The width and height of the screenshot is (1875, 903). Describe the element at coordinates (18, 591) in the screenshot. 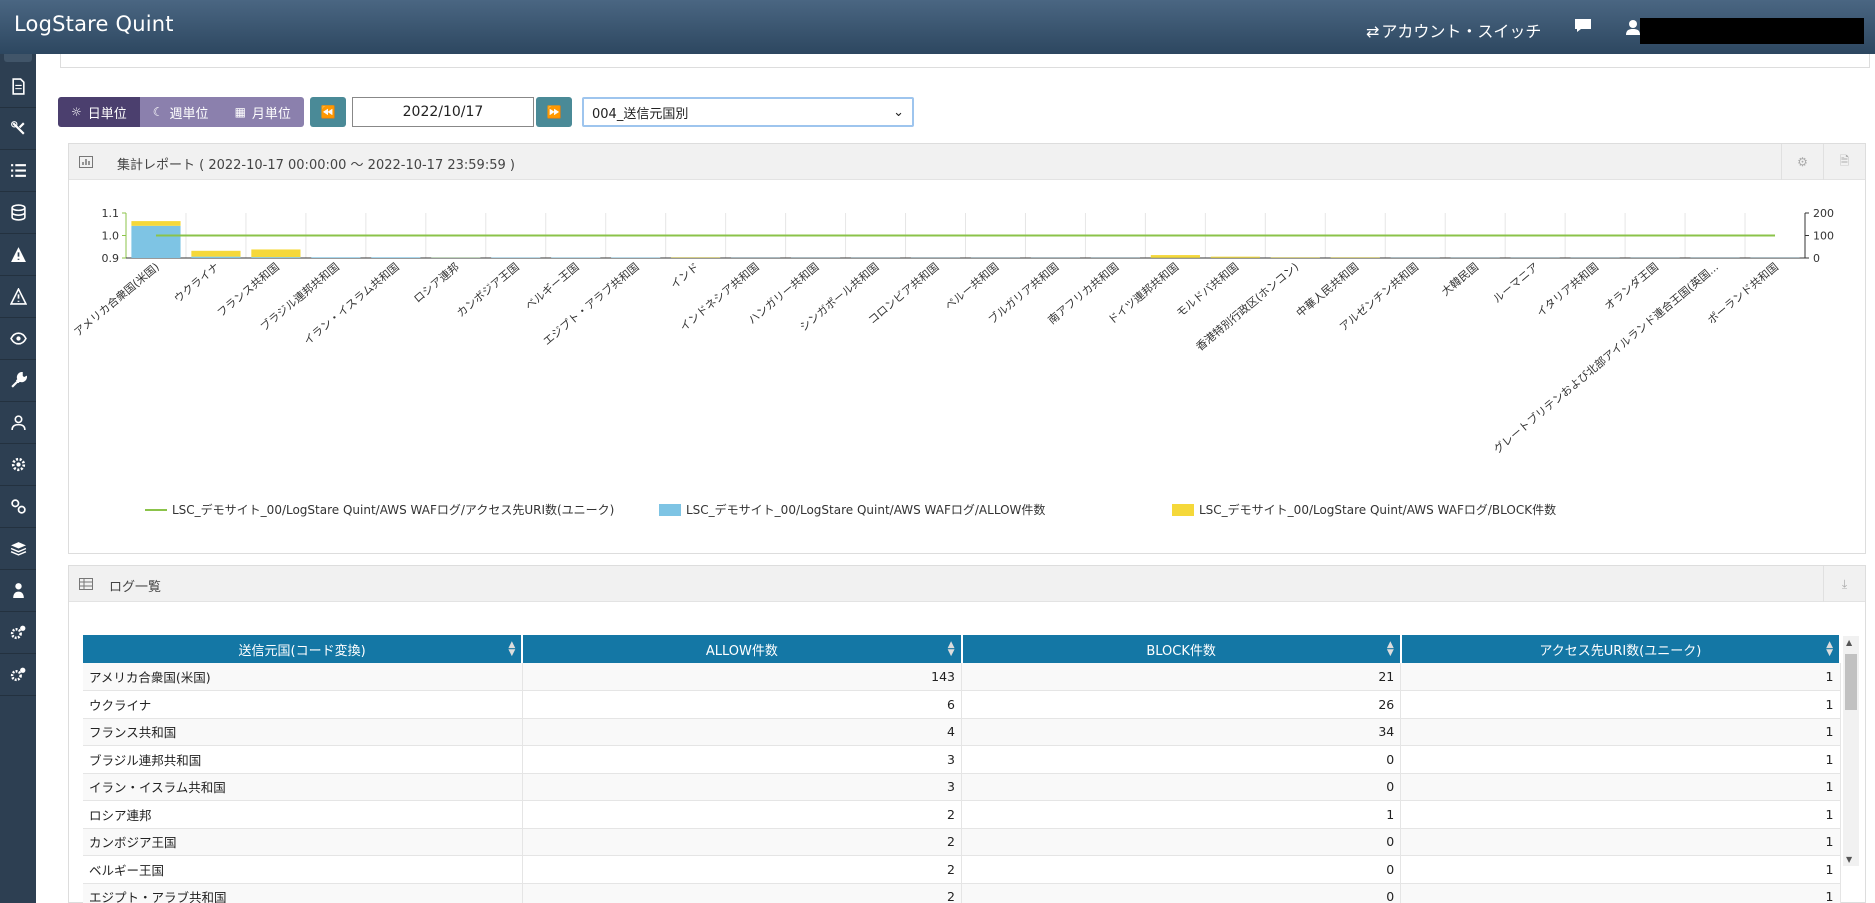

I see `sitemap-icon` at that location.